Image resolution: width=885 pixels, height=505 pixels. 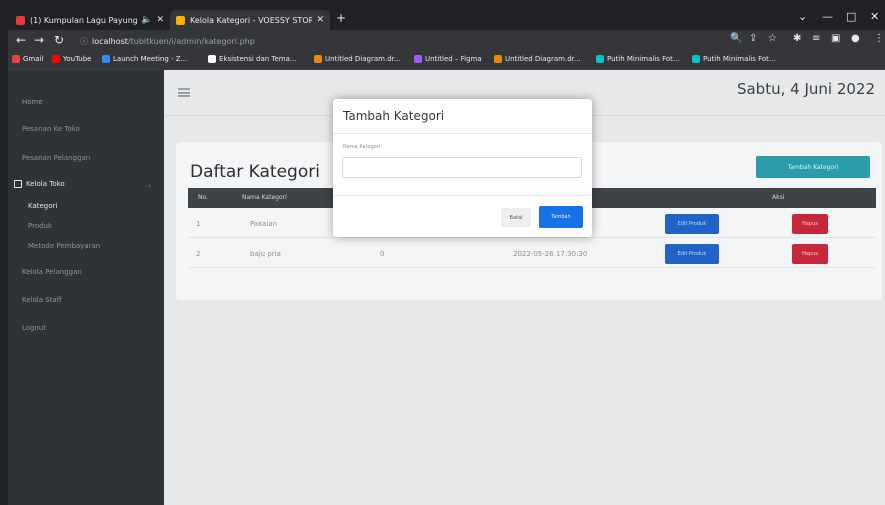 I want to click on category-name-label: Nama Kategori, so click(x=362, y=147).